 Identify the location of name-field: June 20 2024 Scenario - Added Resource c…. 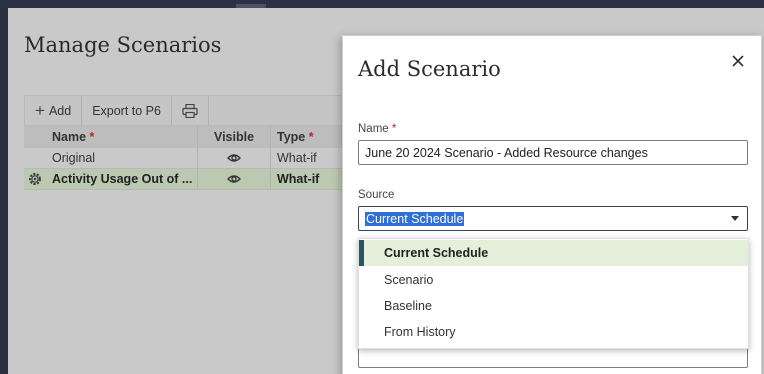
(553, 152).